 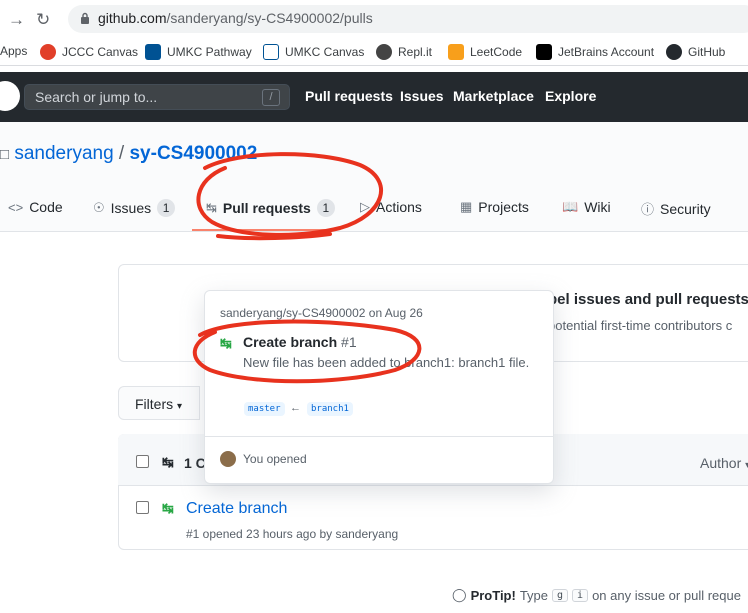 I want to click on protip-text-after: on any issue or pull reque, so click(x=666, y=595).